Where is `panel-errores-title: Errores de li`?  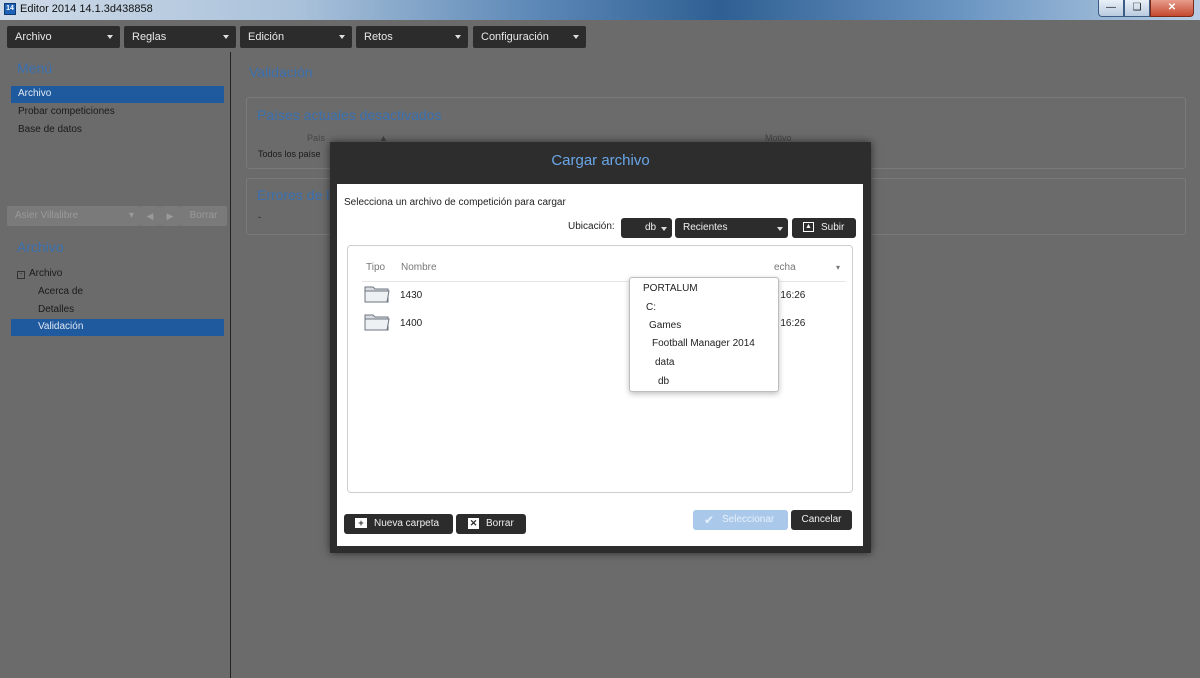 panel-errores-title: Errores de li is located at coordinates (295, 195).